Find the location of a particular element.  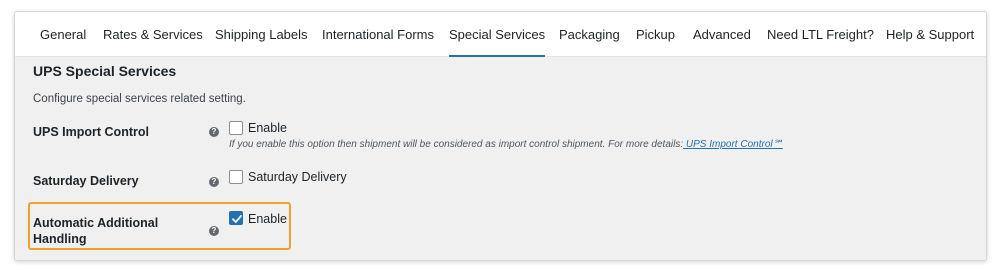

additional-handling-label-line1: Automatic Additional is located at coordinates (96, 223).